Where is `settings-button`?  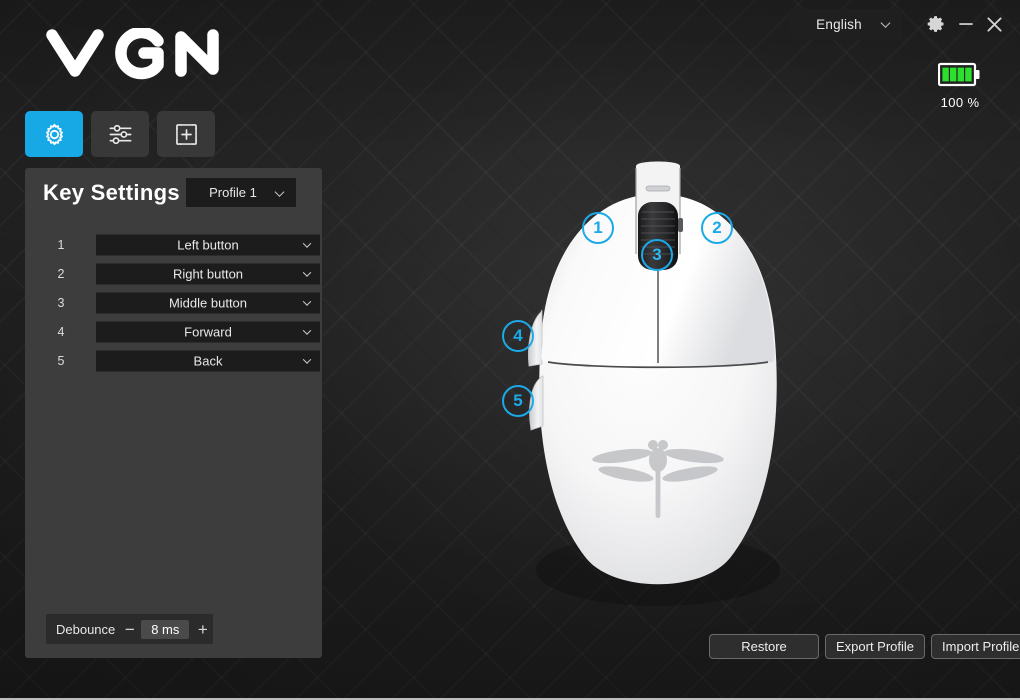 settings-button is located at coordinates (936, 24).